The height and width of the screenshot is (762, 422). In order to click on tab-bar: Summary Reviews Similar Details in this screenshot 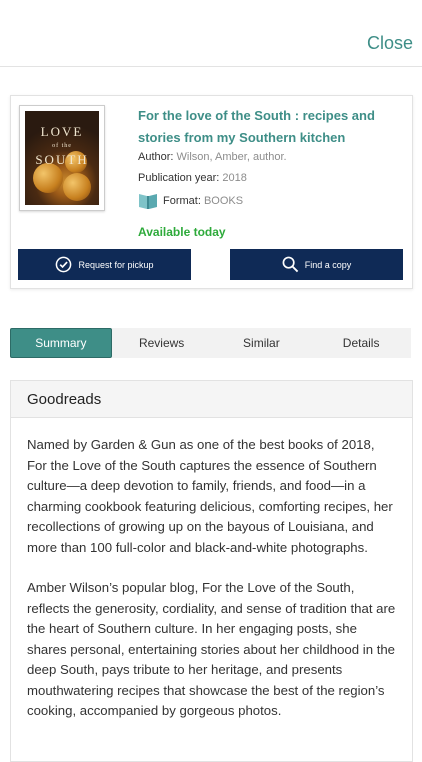, I will do `click(210, 343)`.